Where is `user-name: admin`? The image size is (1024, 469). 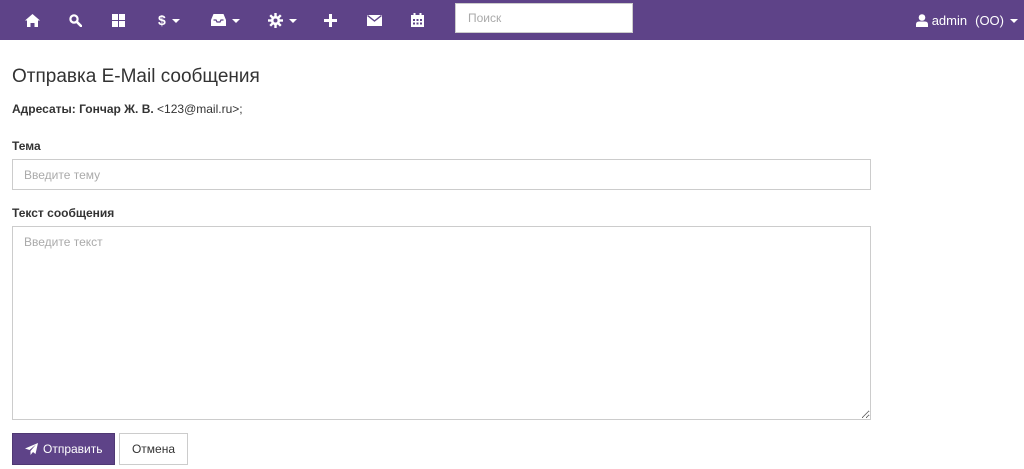 user-name: admin is located at coordinates (949, 20).